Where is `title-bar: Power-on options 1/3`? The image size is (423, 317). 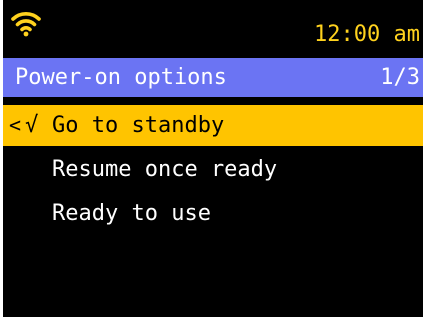 title-bar: Power-on options 1/3 is located at coordinates (213, 77).